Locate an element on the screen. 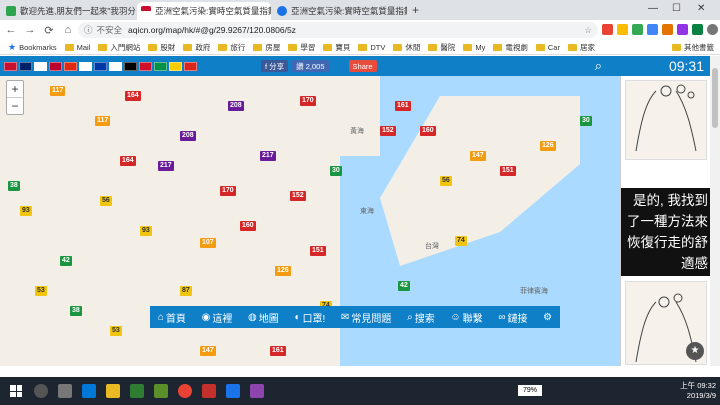 This screenshot has height=405, width=720. like-button: 讚 2,005 is located at coordinates (310, 66).